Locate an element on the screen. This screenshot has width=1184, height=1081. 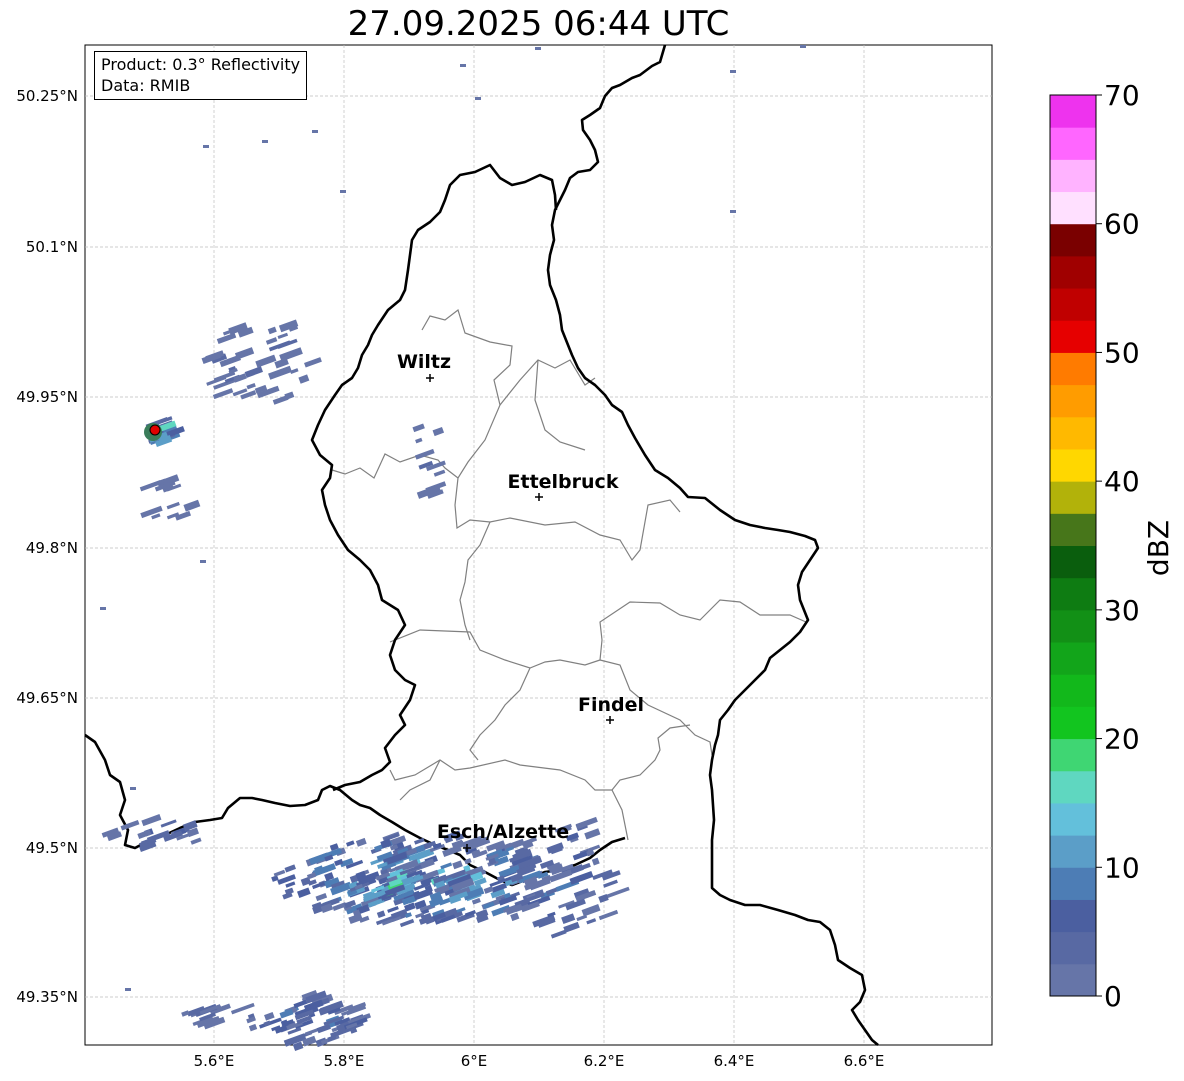
colorbar-label: dBZ is located at coordinates (1158, 548).